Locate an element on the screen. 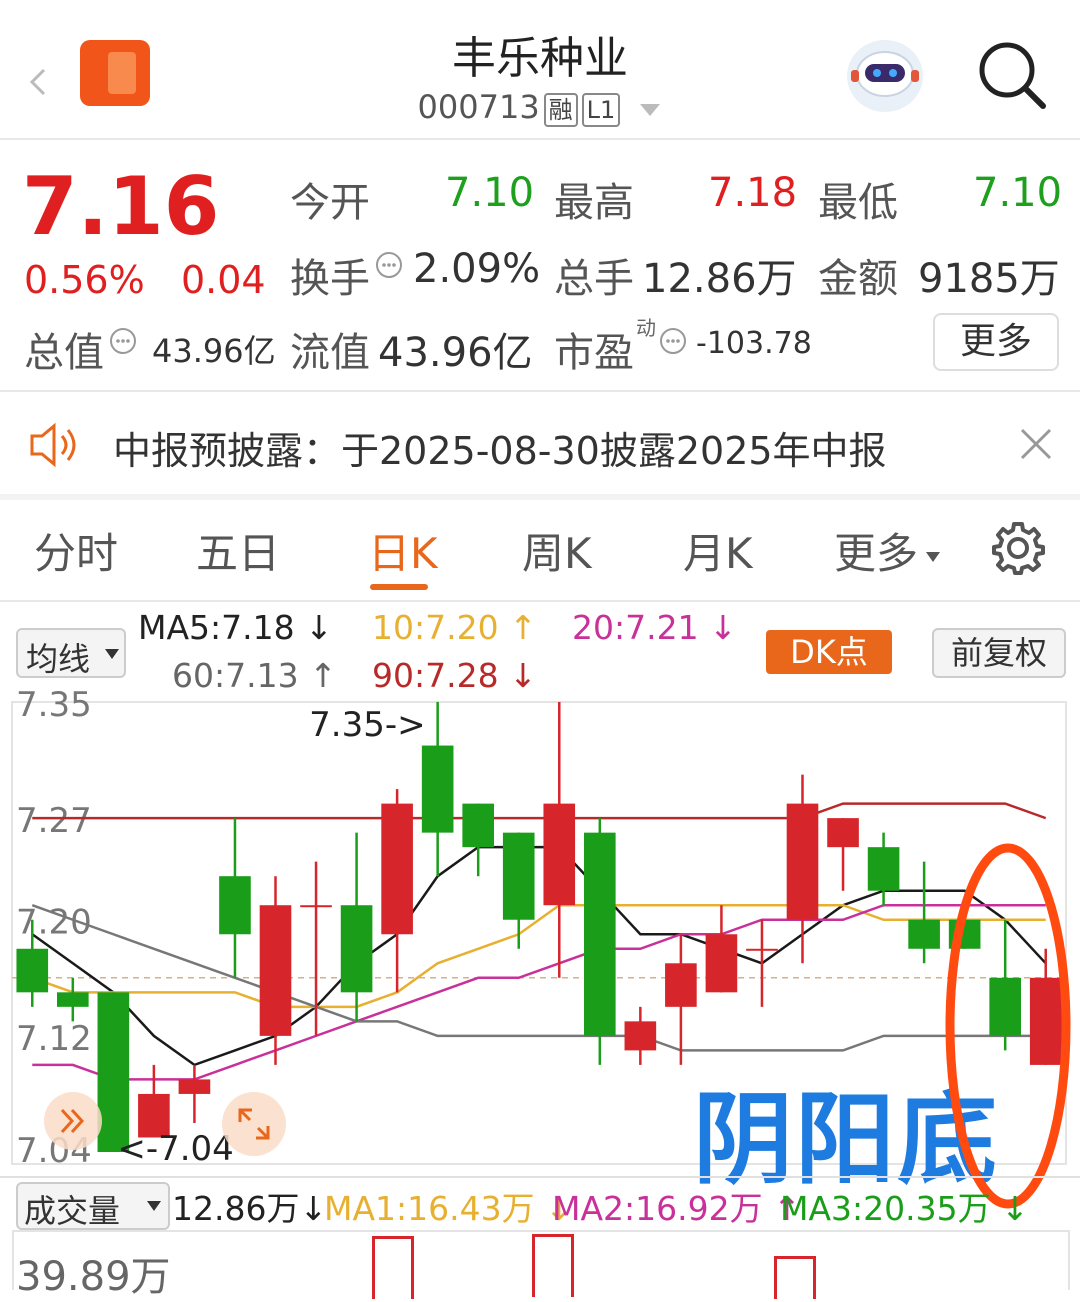 The width and height of the screenshot is (1080, 1302). annotation-circle is located at coordinates (1008, 1026).